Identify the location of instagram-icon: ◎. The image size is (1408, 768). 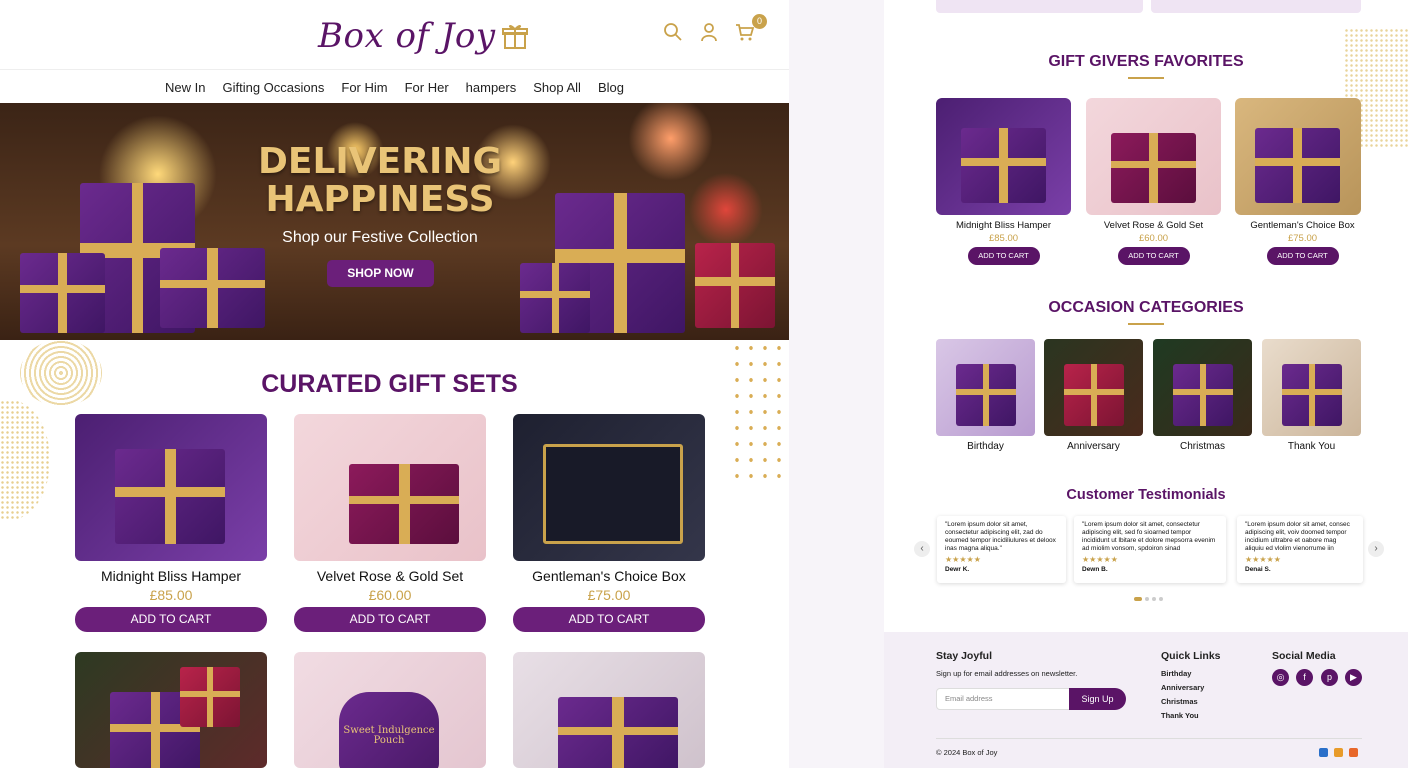
(1280, 677).